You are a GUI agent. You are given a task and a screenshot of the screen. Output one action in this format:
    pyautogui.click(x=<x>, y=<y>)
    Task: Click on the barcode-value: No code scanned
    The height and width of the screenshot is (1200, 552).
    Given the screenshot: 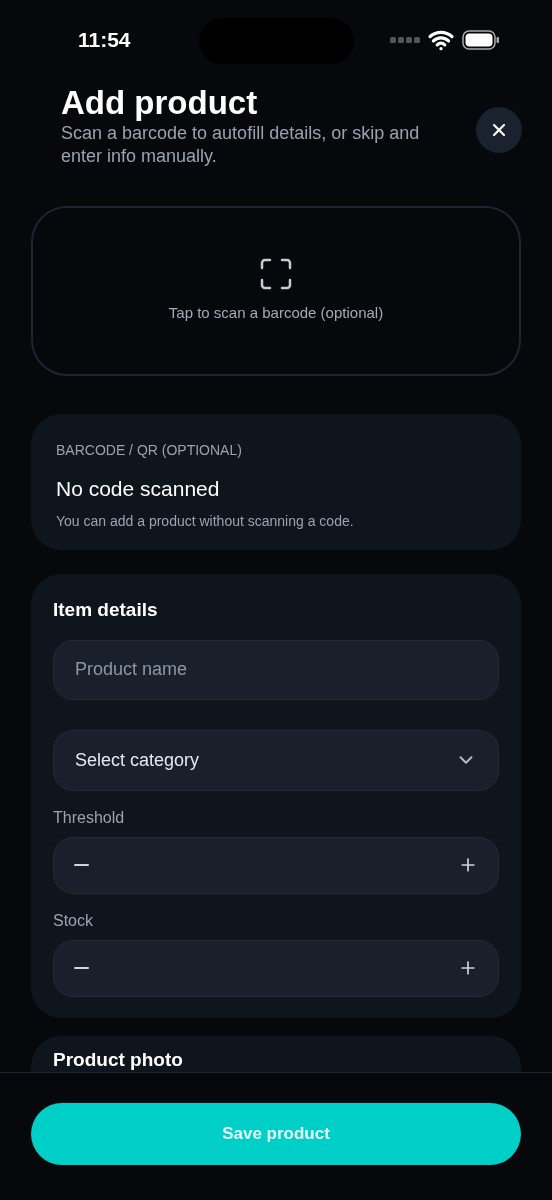 What is the action you would take?
    pyautogui.click(x=138, y=489)
    